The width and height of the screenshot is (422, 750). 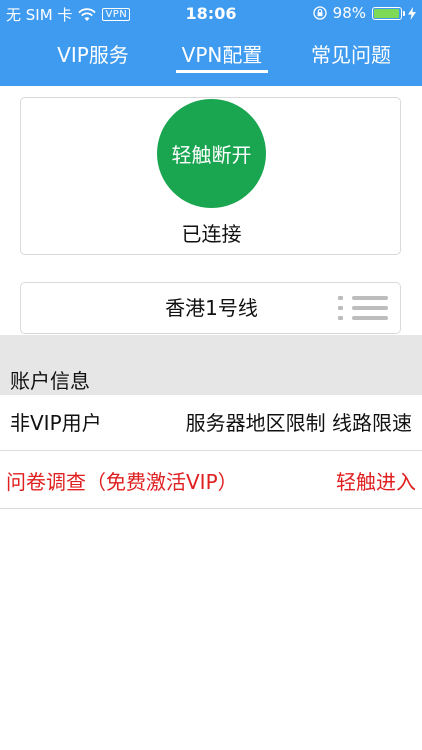 What do you see at coordinates (298, 423) in the screenshot?
I see `account-limits: 服务器地区限制 线路限速` at bounding box center [298, 423].